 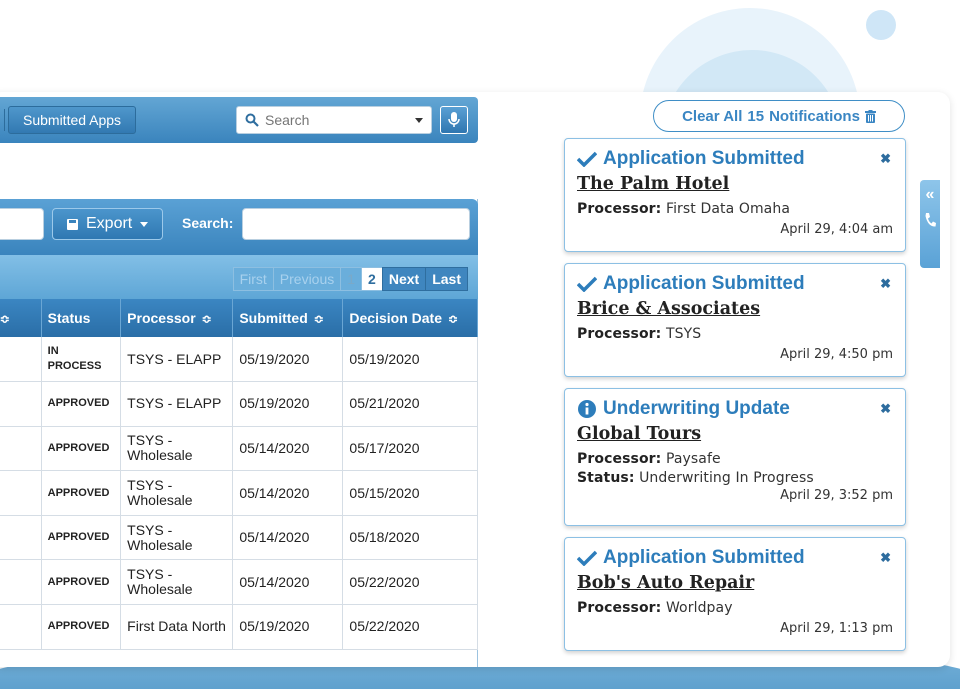 What do you see at coordinates (756, 116) in the screenshot?
I see `notification-count: 15` at bounding box center [756, 116].